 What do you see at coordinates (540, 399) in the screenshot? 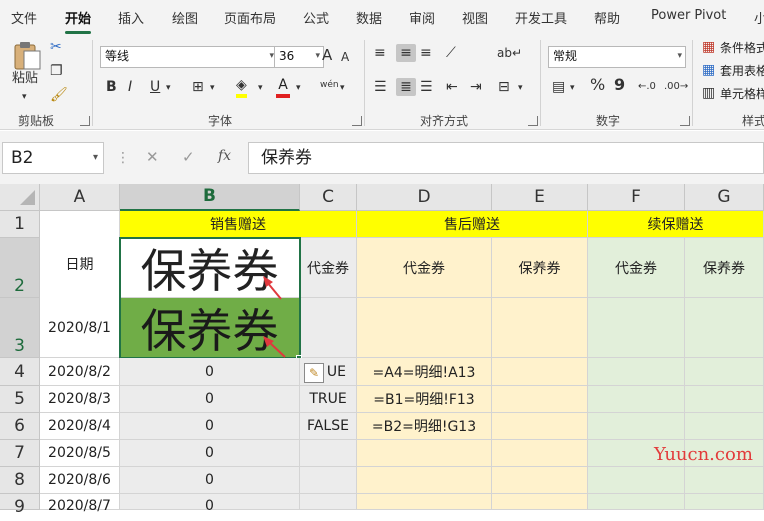
I see `cell-e5` at bounding box center [540, 399].